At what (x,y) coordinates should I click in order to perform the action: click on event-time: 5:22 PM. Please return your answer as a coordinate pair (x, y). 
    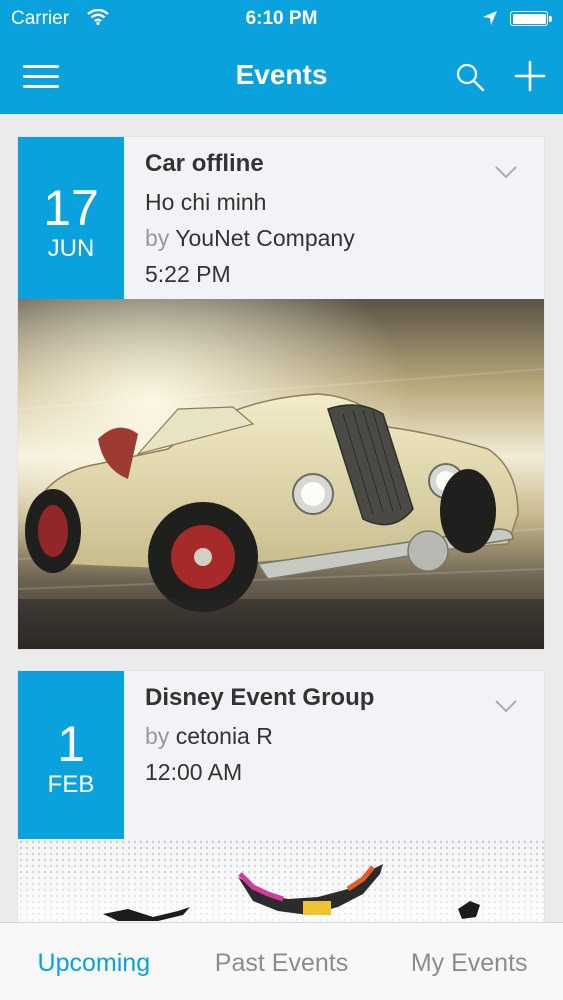
    Looking at the image, I should click on (188, 274).